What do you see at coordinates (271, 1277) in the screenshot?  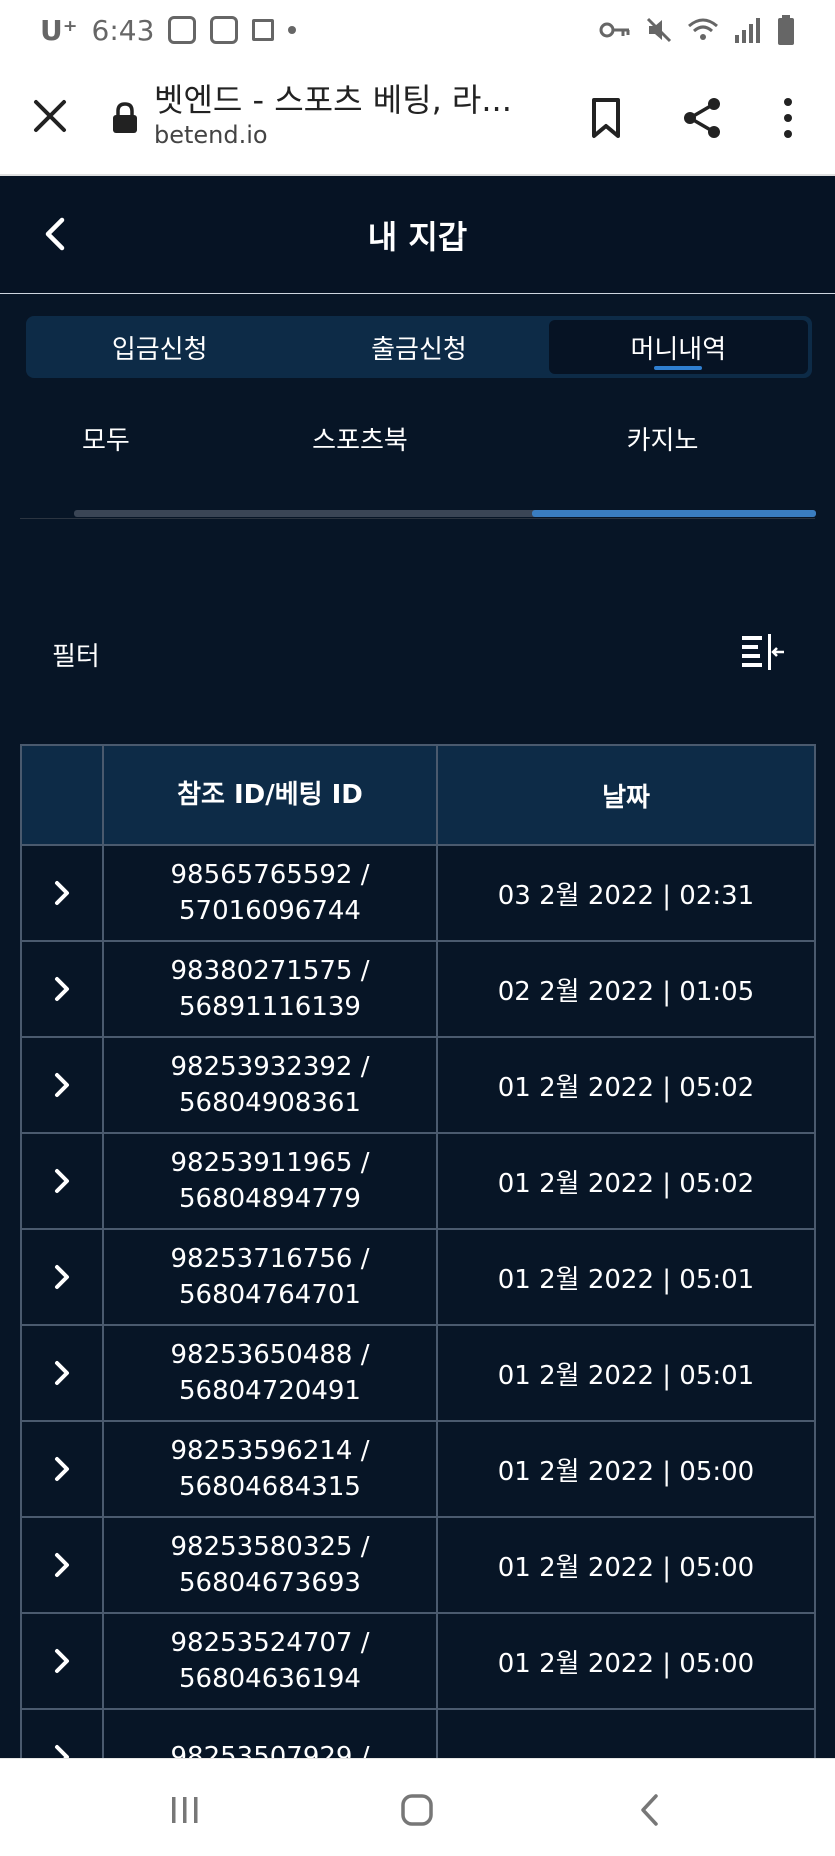 I see `ref-bet-id-cell: 98253716756 / 56804764701` at bounding box center [271, 1277].